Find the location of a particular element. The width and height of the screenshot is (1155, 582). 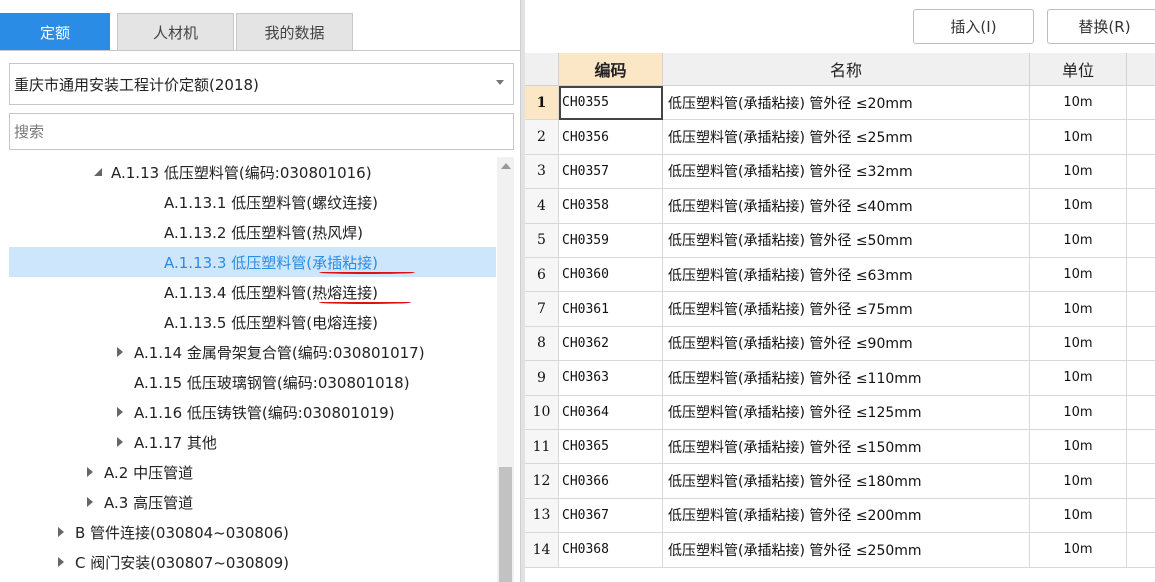

tree-node: B 管件连接(030804~030806) is located at coordinates (252, 532).